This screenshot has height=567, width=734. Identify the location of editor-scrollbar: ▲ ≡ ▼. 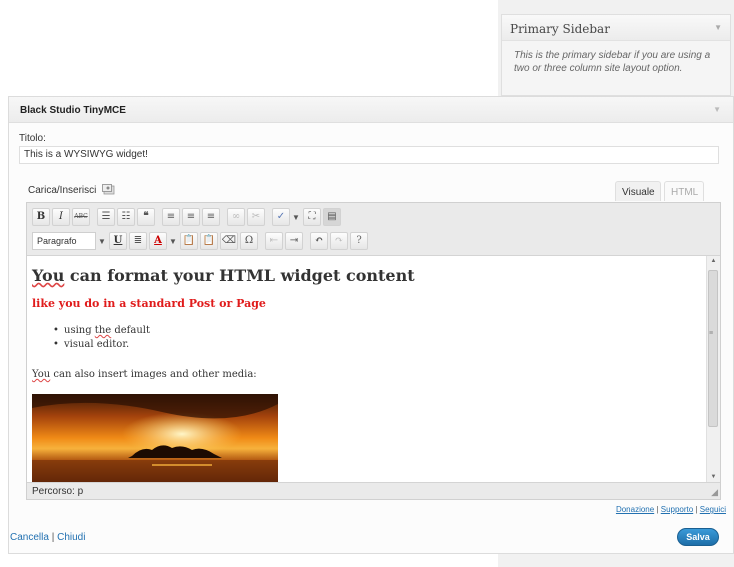
(713, 369).